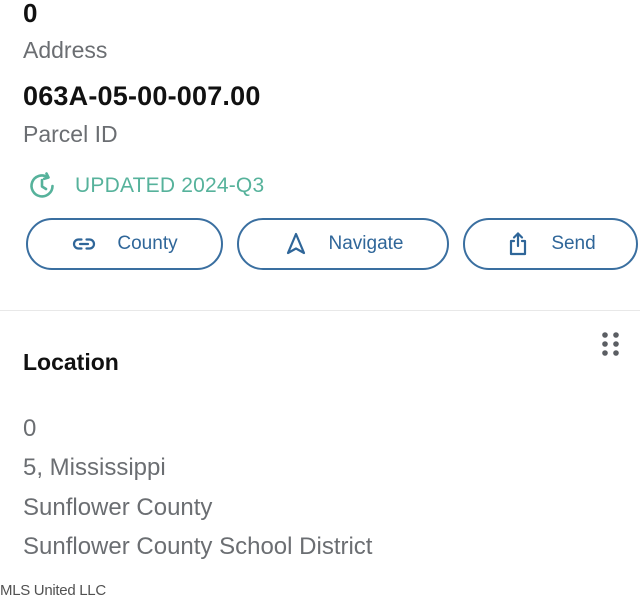  Describe the element at coordinates (71, 362) in the screenshot. I see `location-section-title: Location` at that location.